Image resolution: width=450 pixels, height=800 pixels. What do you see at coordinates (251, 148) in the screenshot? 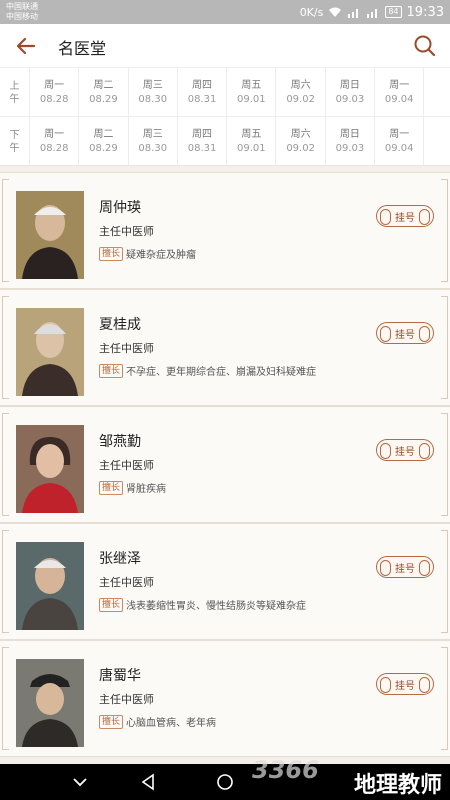
I see `date-label: 09.01` at bounding box center [251, 148].